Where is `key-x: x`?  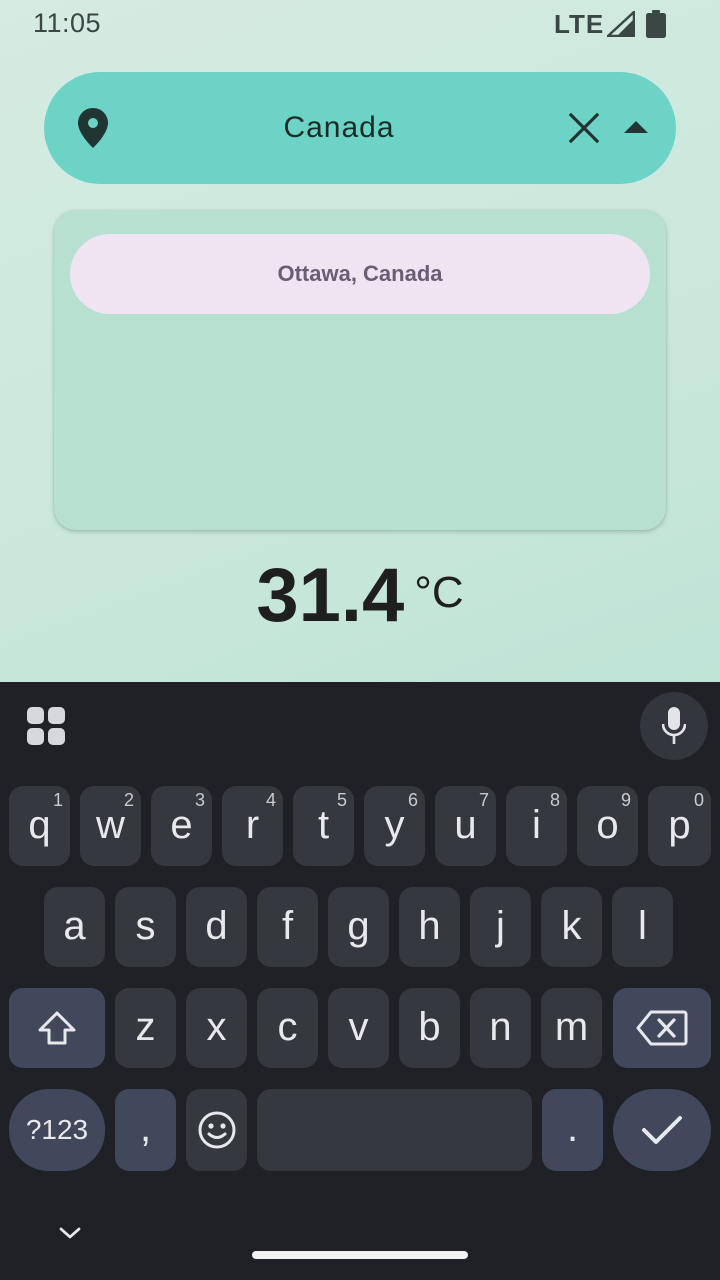 key-x: x is located at coordinates (216, 1028).